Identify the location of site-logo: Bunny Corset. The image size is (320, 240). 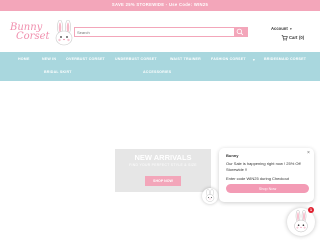
(45, 34).